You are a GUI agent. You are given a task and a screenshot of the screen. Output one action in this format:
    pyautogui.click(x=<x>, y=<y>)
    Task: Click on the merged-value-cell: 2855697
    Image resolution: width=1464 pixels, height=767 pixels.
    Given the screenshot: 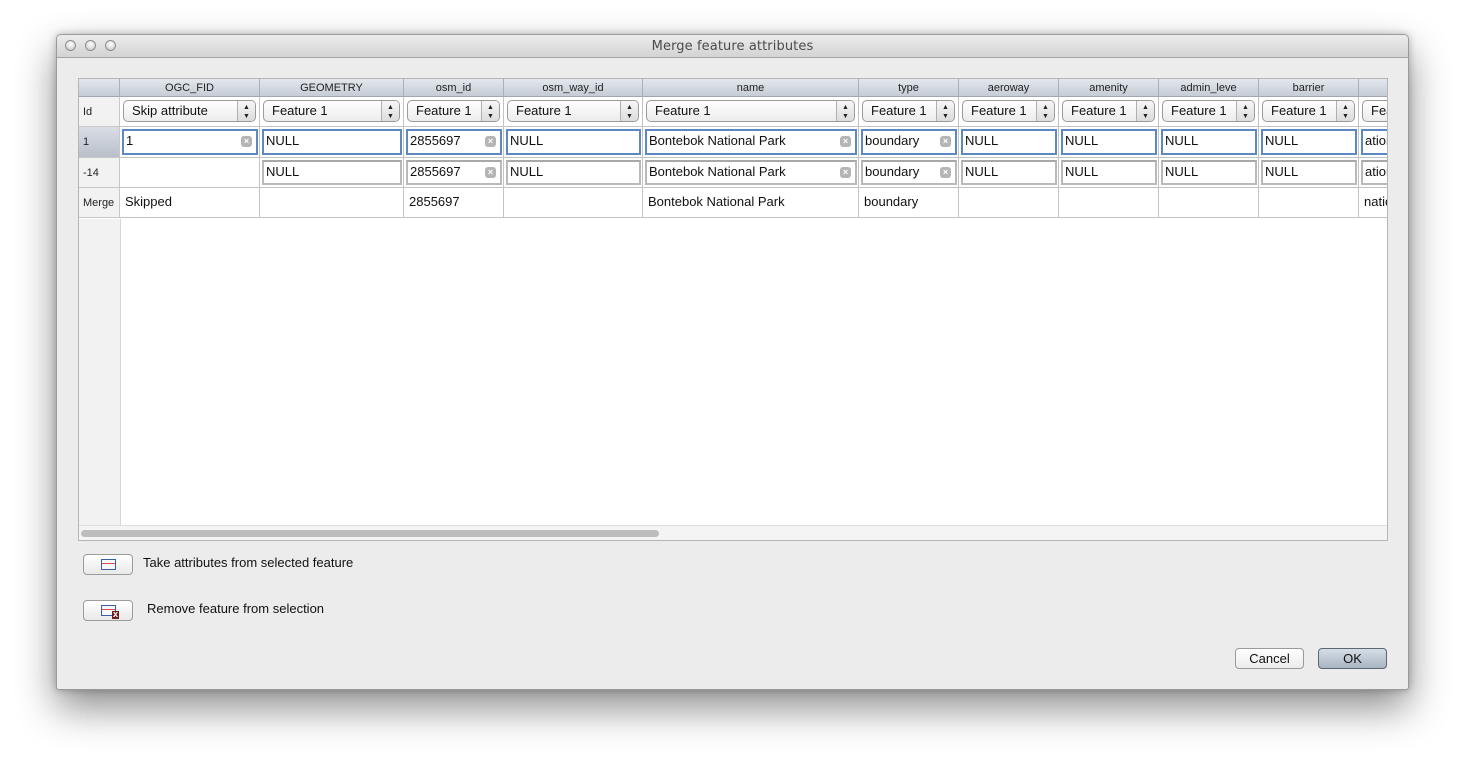 What is the action you would take?
    pyautogui.click(x=454, y=203)
    